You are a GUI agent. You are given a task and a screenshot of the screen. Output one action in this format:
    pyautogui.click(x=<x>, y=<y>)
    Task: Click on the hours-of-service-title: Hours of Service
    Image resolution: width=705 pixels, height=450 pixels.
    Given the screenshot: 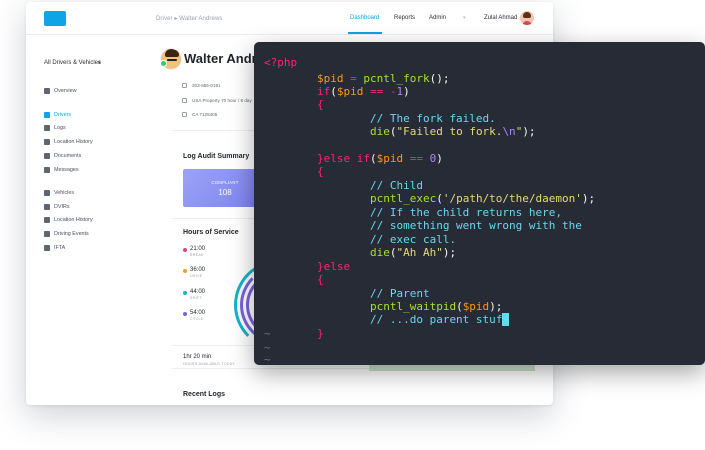 What is the action you would take?
    pyautogui.click(x=211, y=232)
    